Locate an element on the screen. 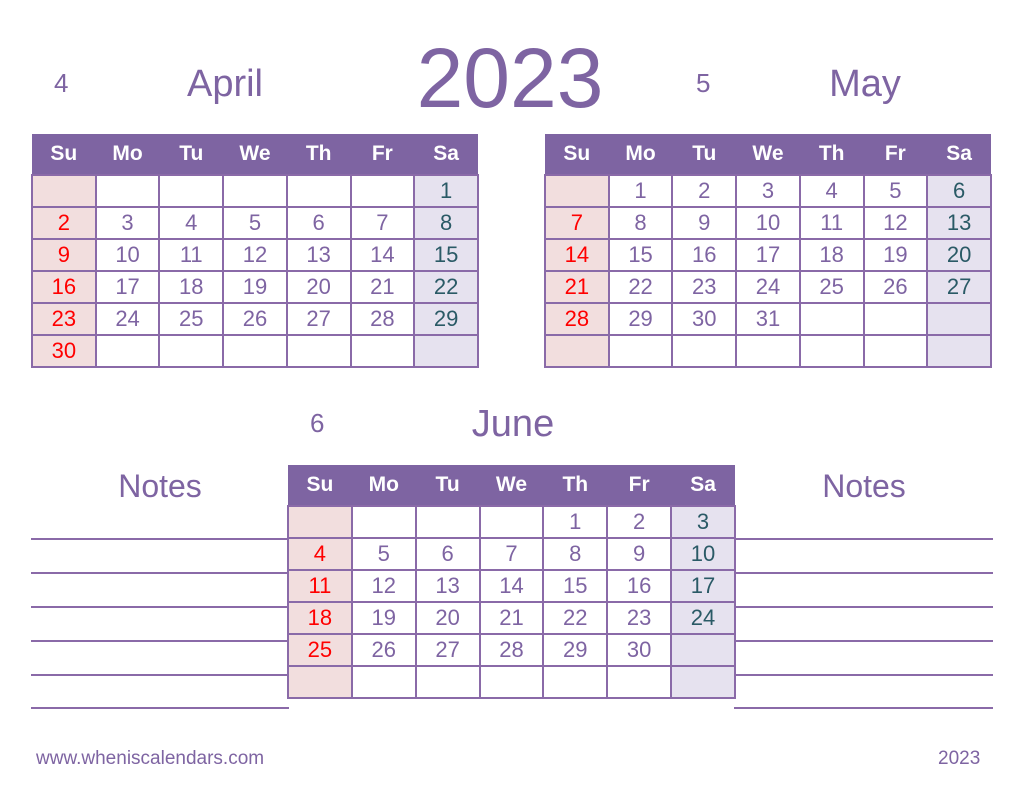 The image size is (1024, 792). day-cell: 18 is located at coordinates (191, 287).